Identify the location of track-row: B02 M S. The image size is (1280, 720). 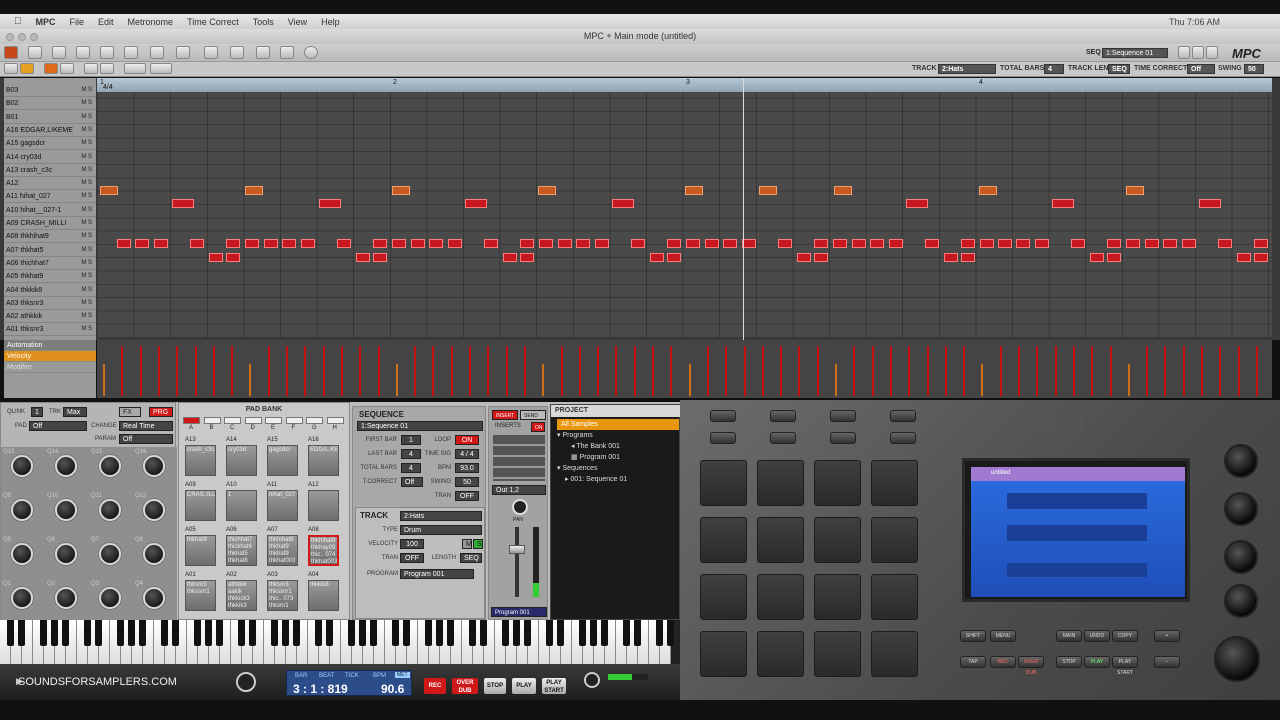
(50, 104).